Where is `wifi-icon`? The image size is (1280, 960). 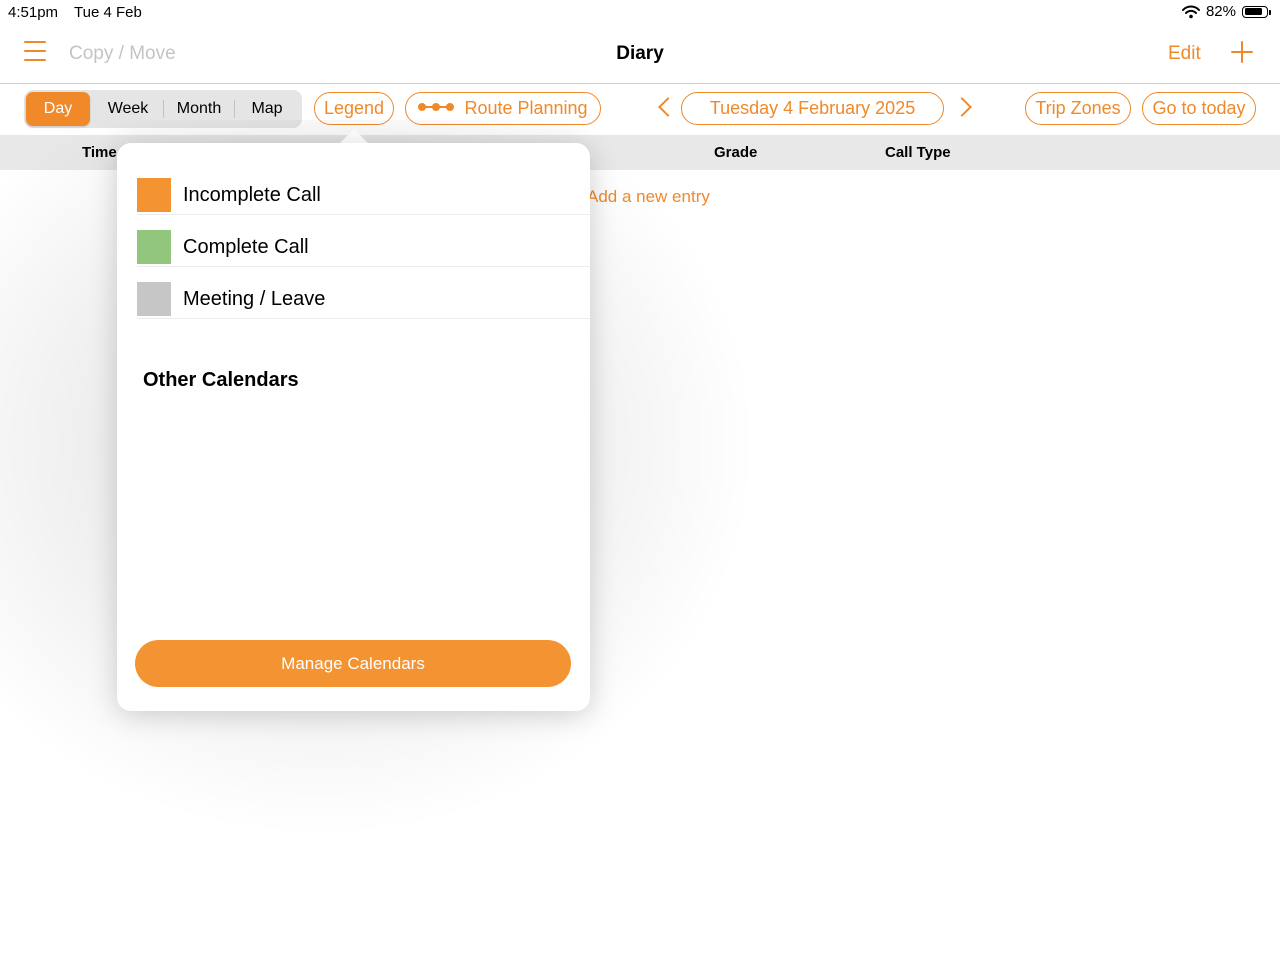
wifi-icon is located at coordinates (1190, 11).